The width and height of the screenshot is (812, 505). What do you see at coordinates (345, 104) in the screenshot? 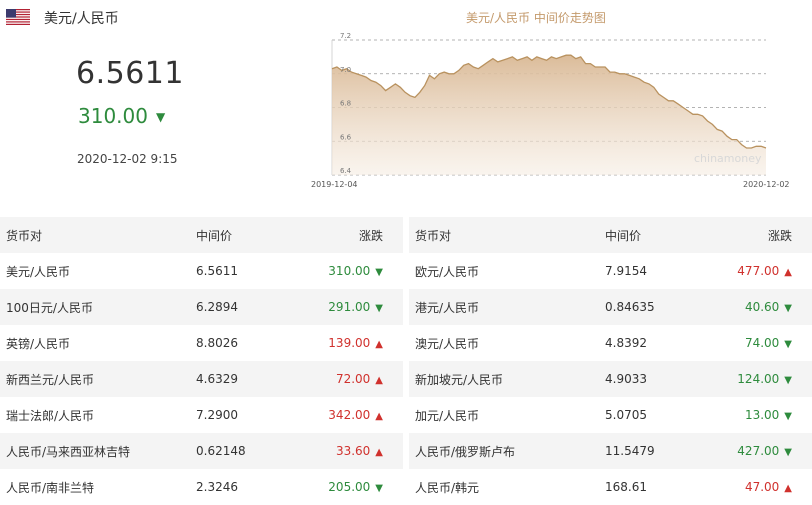
I see `y-tick-label: 6.8` at bounding box center [345, 104].